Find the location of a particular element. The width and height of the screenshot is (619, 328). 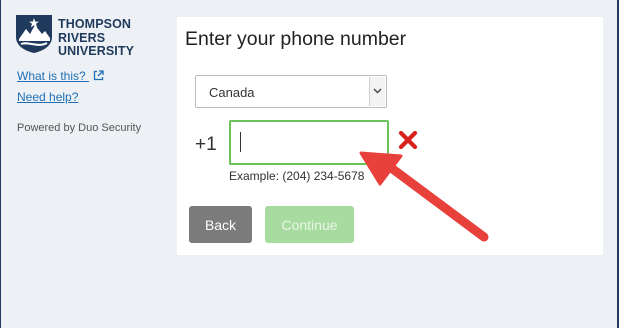

tru-emblem-icon is located at coordinates (34, 34).